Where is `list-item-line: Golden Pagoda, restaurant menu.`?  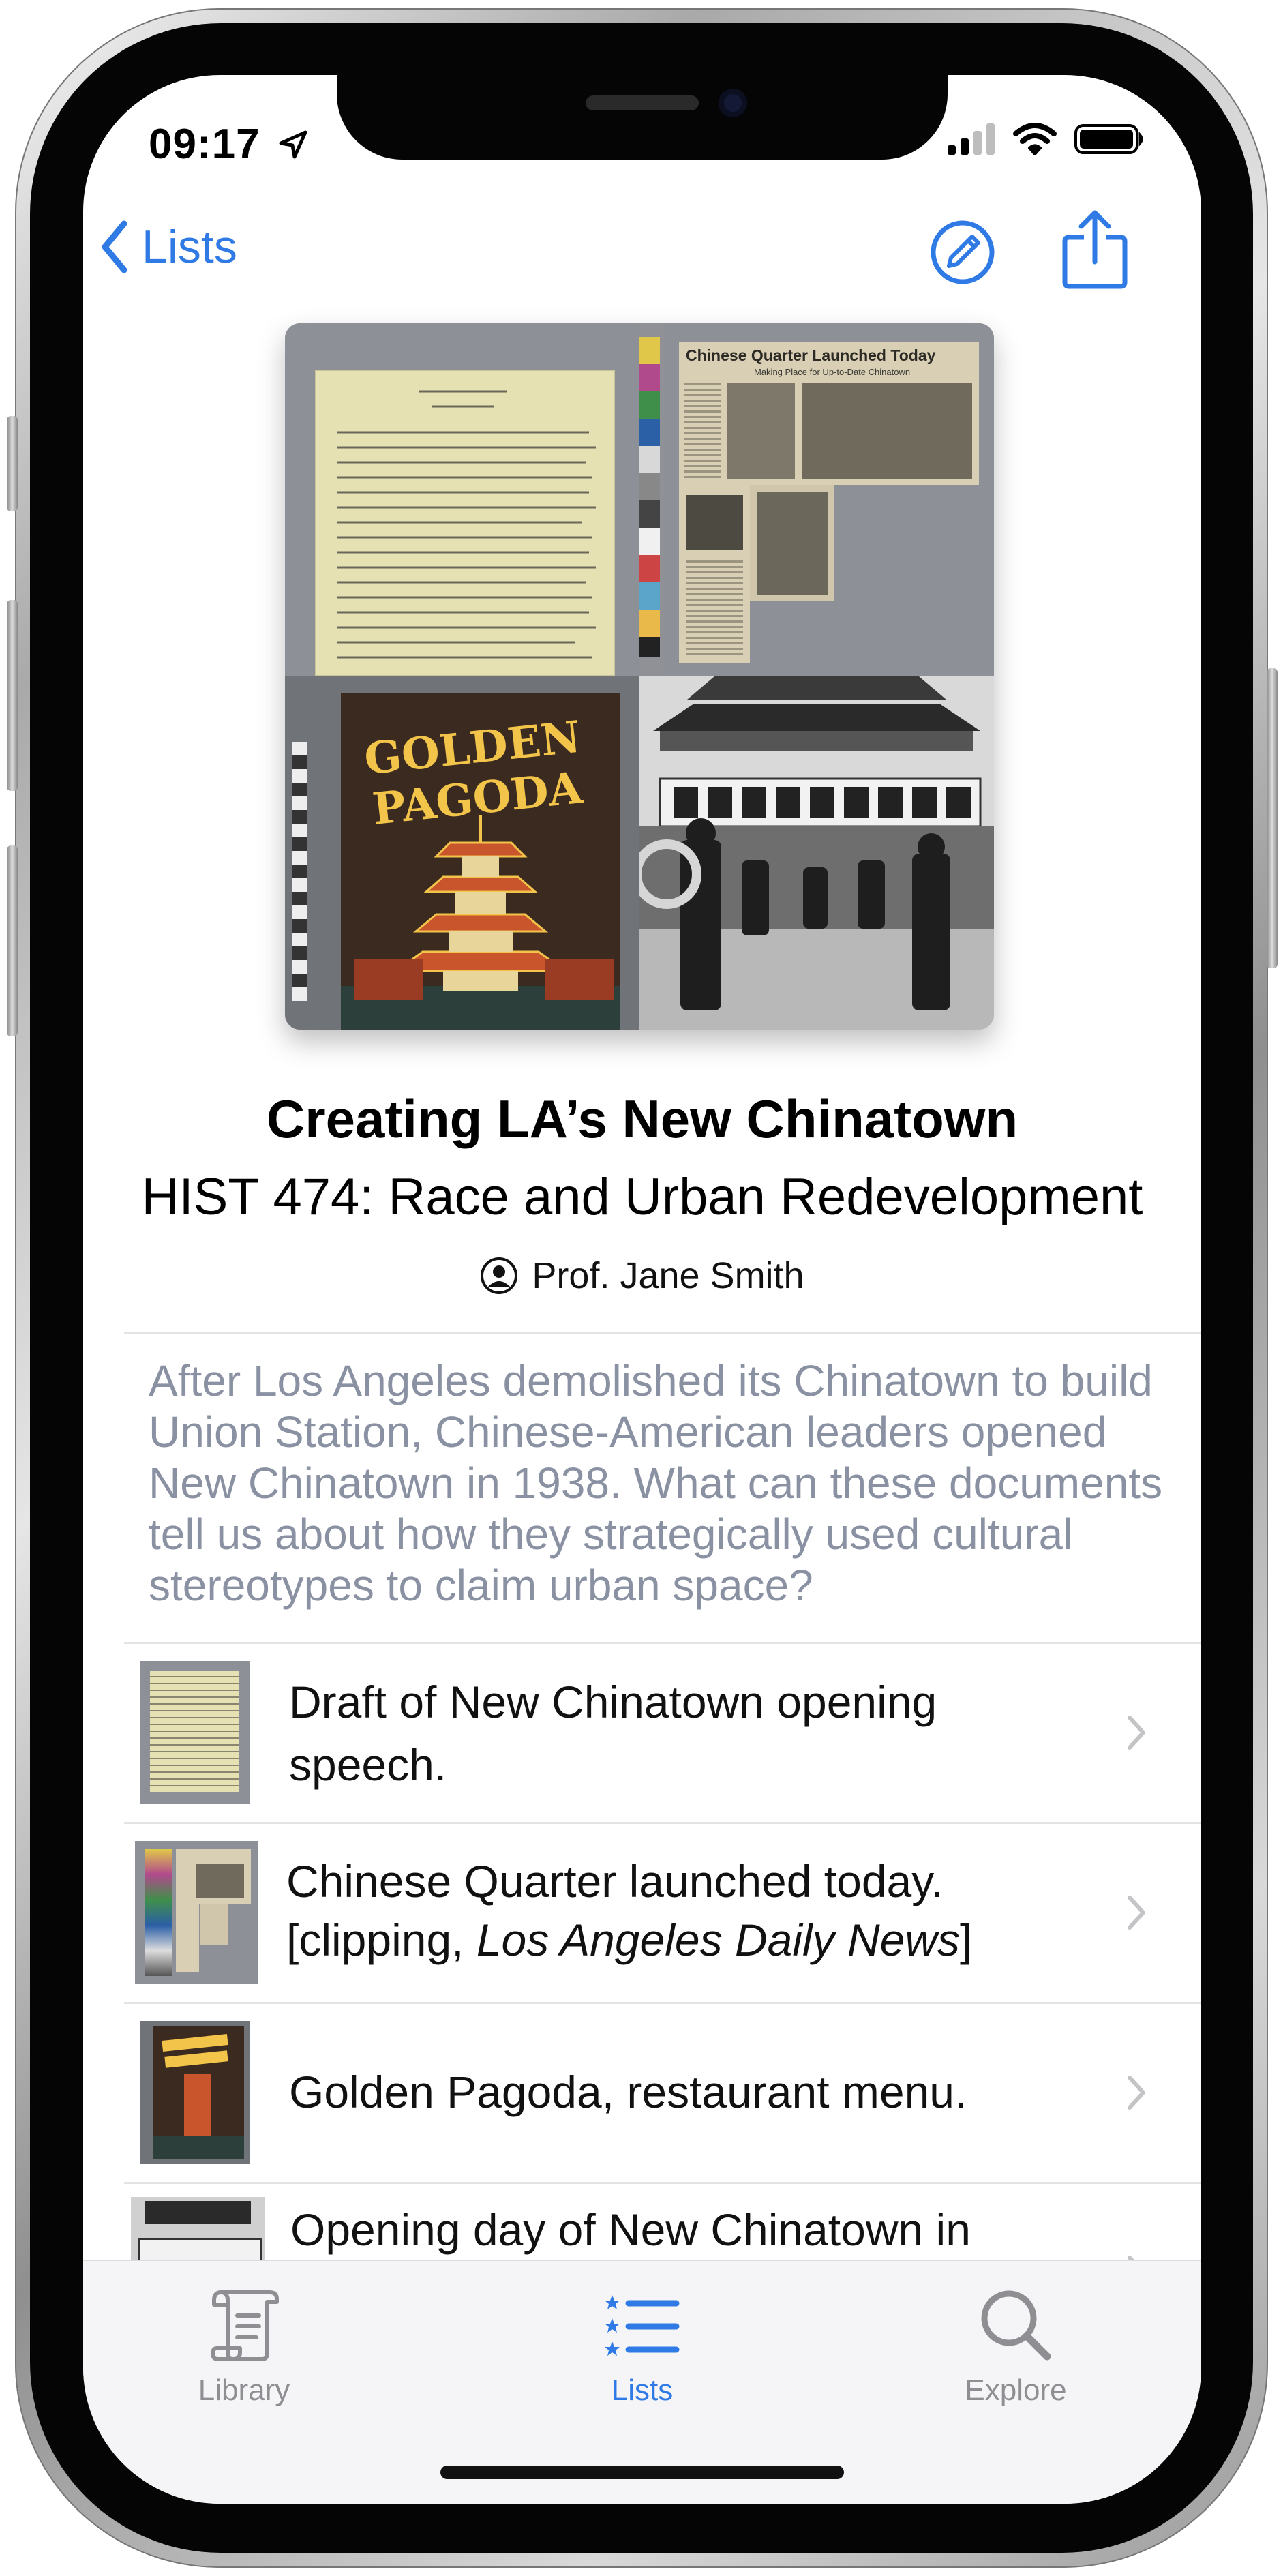
list-item-line: Golden Pagoda, restaurant menu. is located at coordinates (628, 2092).